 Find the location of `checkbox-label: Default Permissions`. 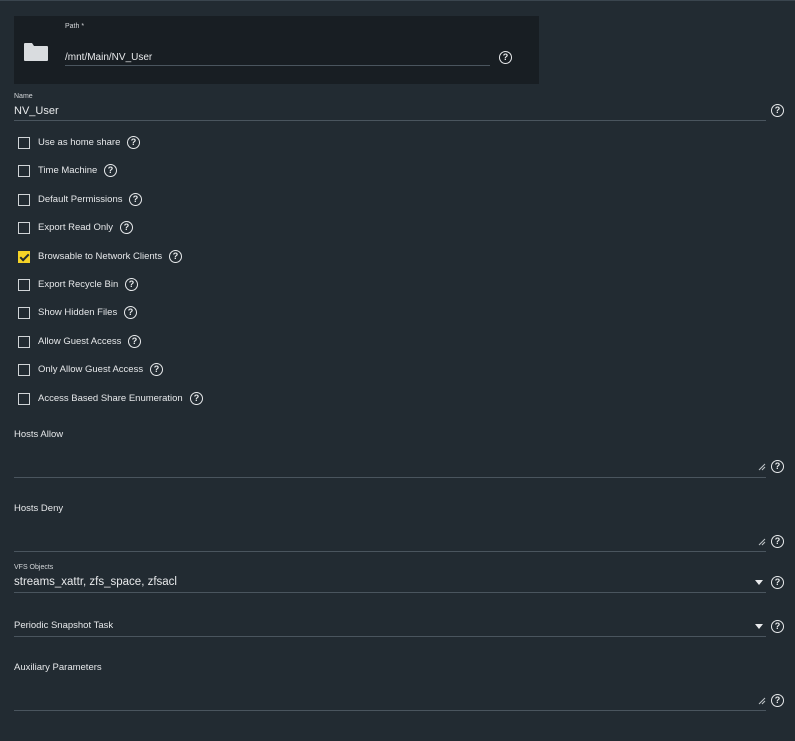

checkbox-label: Default Permissions is located at coordinates (80, 200).